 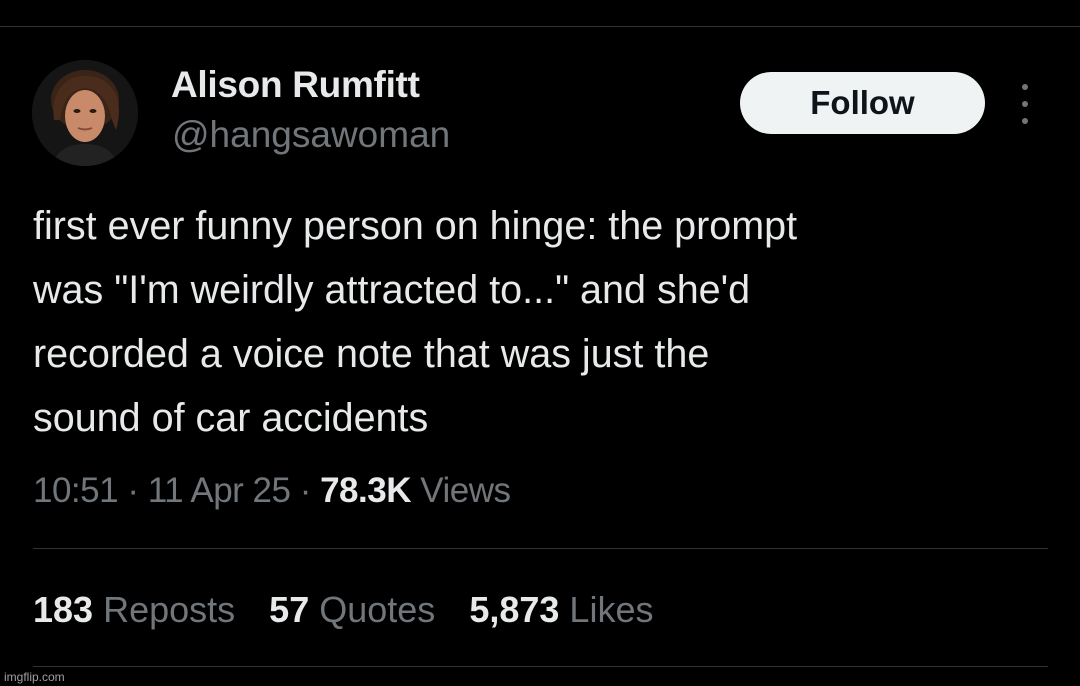 I want to click on display-name: Alison Rumfitt, so click(x=295, y=85).